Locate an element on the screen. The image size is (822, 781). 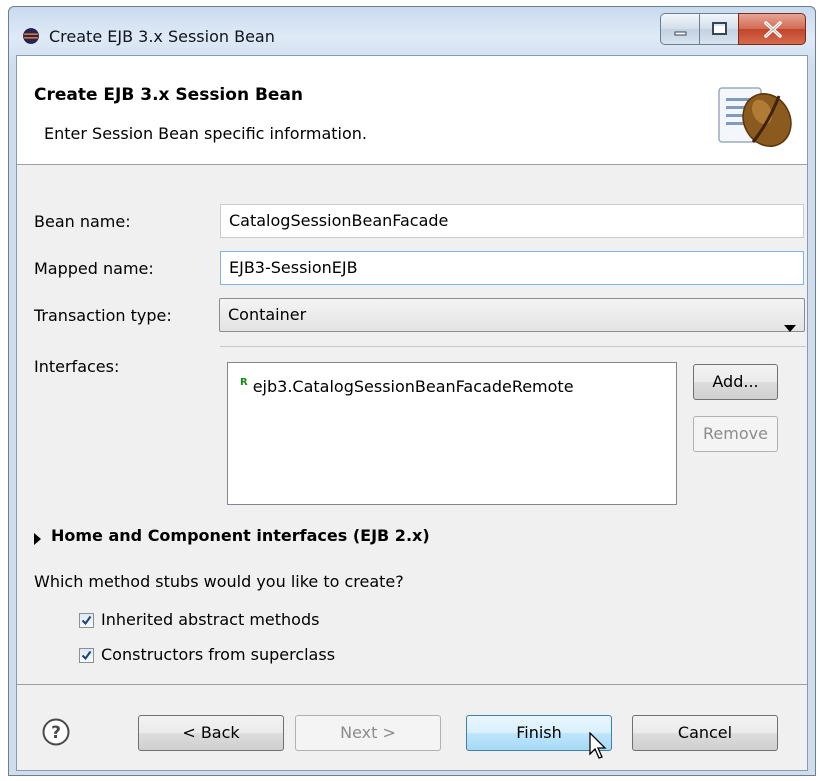
caret-right-icon is located at coordinates (38, 540).